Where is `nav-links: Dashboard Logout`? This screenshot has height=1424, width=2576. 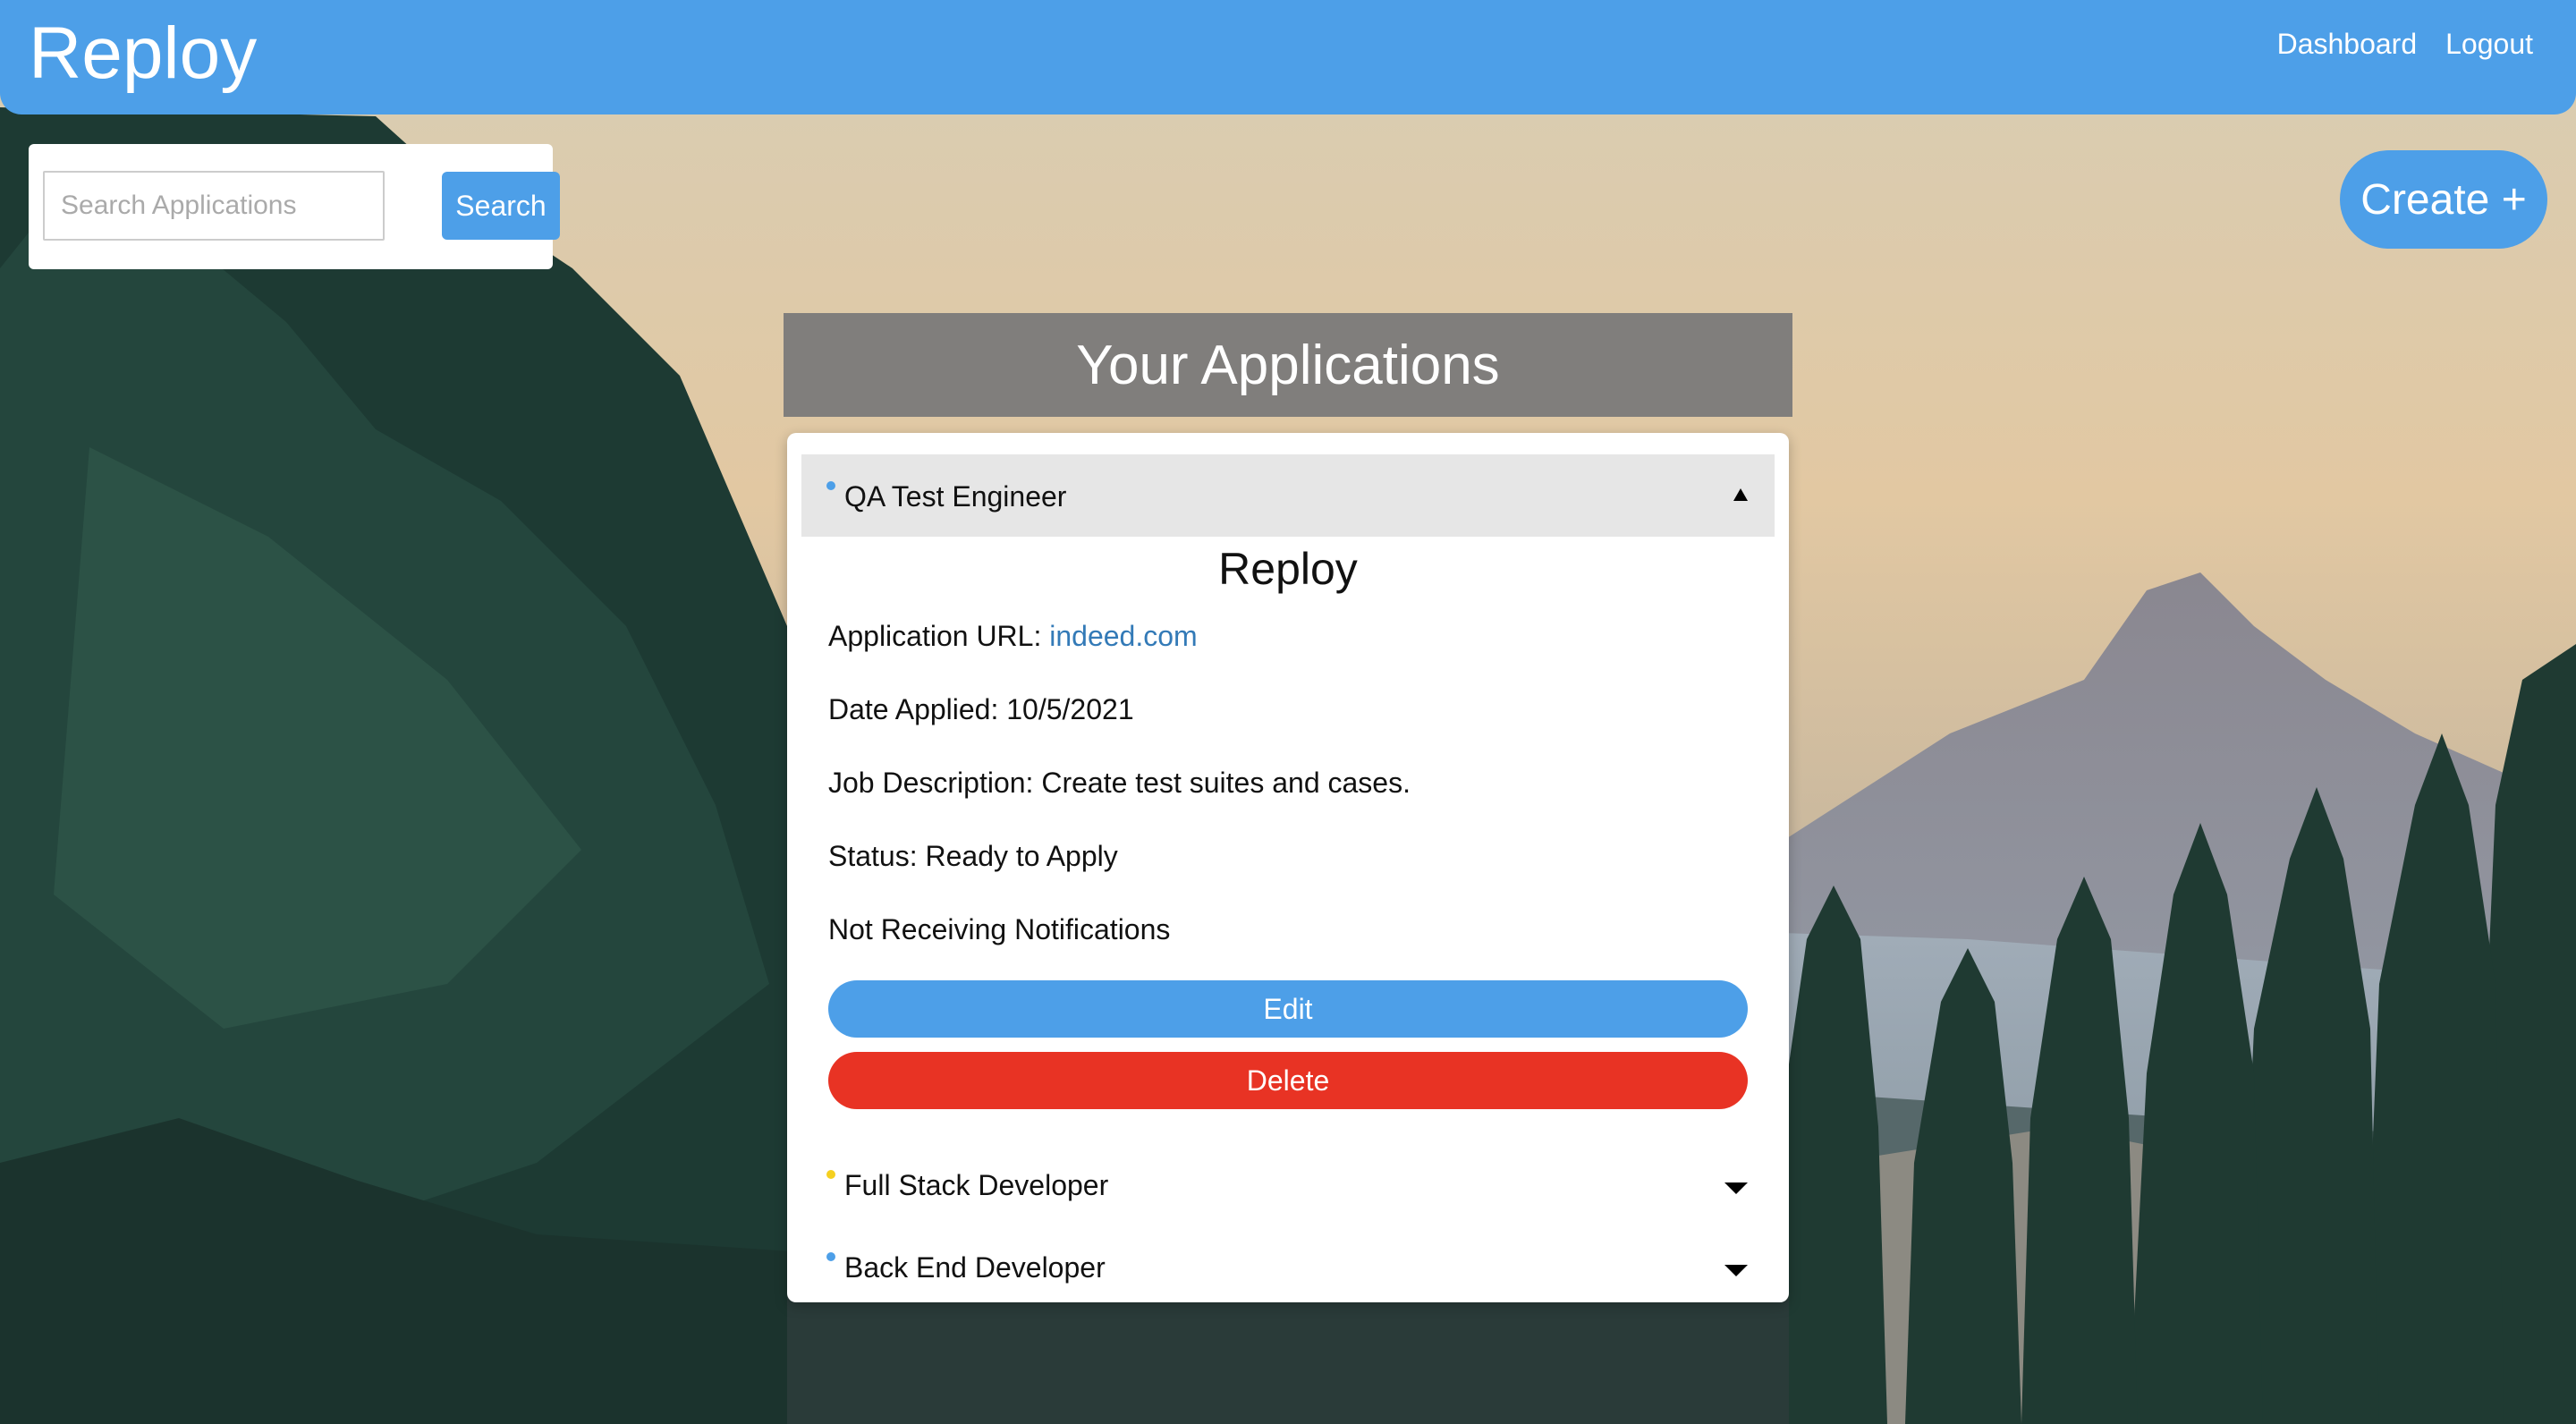
nav-links: Dashboard Logout is located at coordinates (2405, 43).